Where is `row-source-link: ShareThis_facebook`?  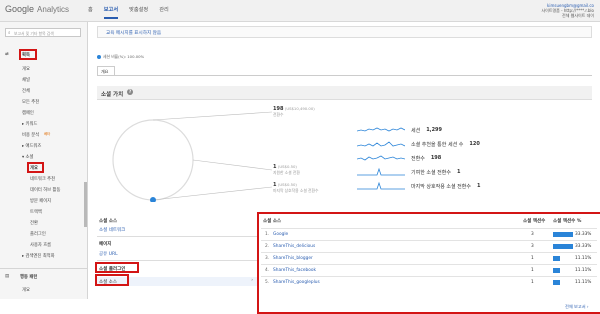
row-source-link: ShareThis_facebook is located at coordinates (294, 270).